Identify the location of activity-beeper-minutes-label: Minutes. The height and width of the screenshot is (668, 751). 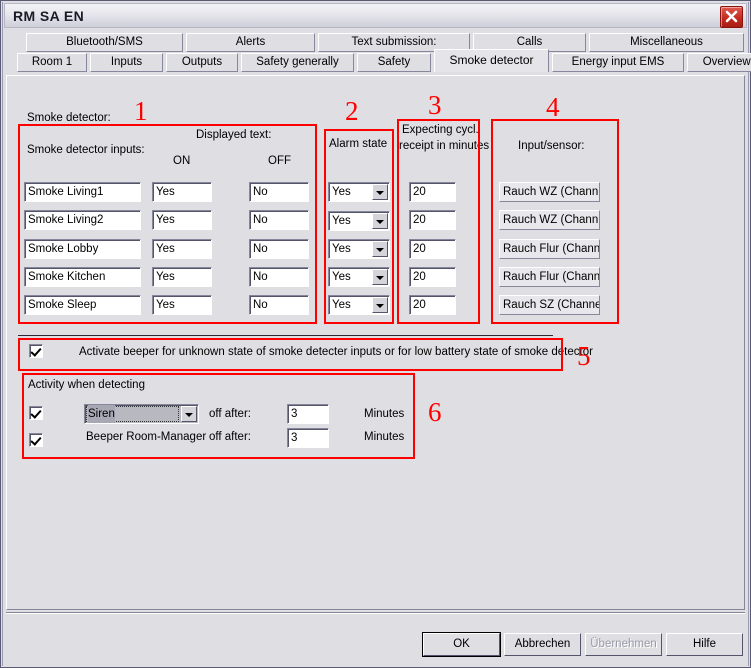
(384, 437).